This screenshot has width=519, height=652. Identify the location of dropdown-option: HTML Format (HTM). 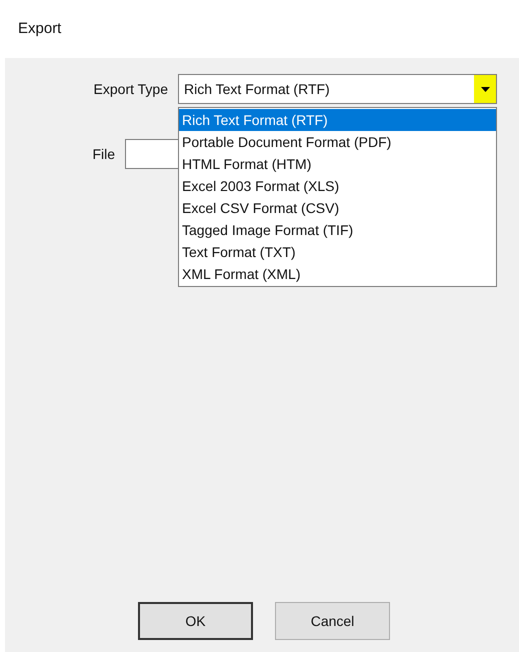
(337, 164).